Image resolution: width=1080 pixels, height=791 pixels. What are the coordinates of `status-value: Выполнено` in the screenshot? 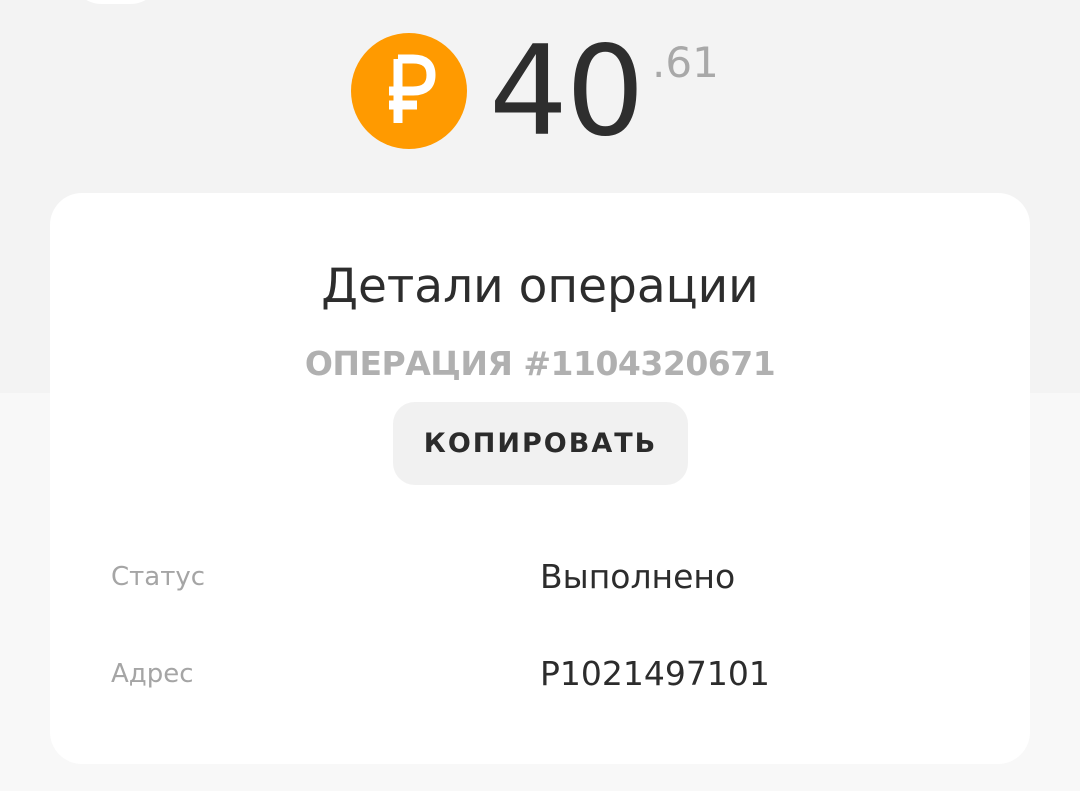 It's located at (638, 576).